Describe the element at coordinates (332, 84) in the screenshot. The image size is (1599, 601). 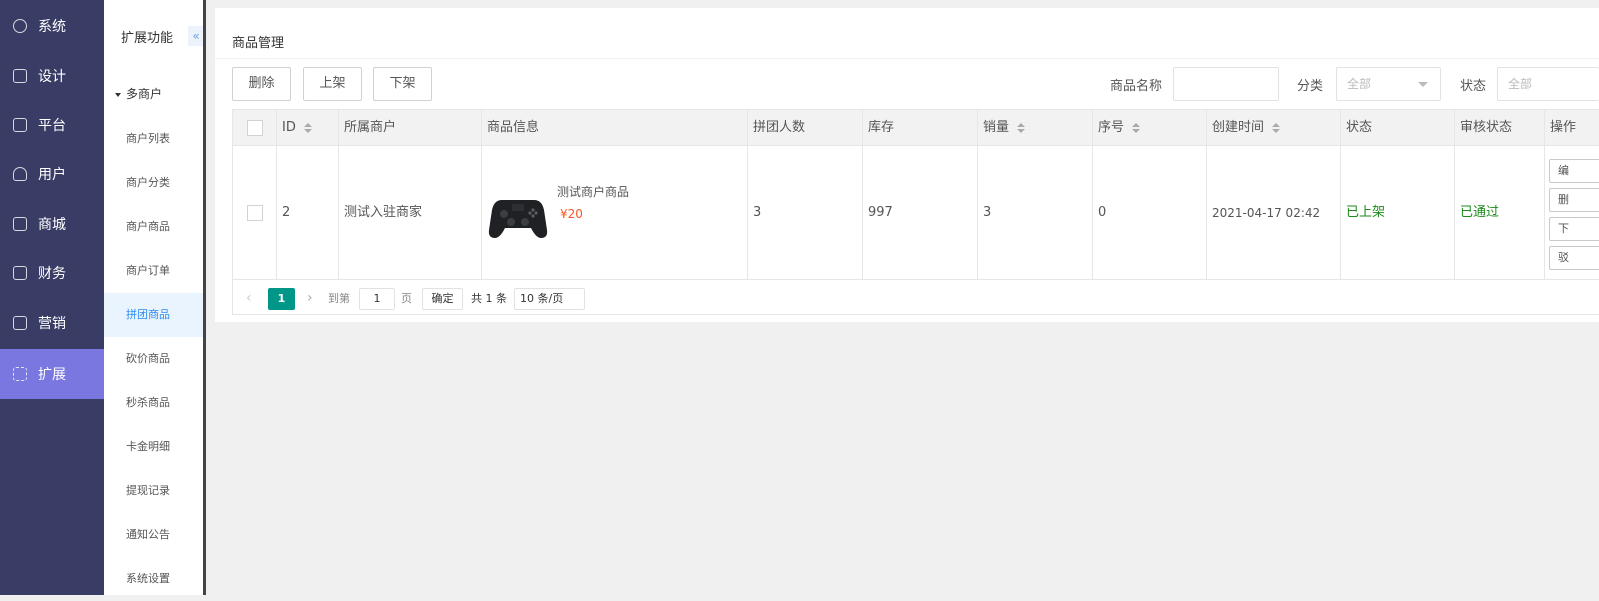
I see `on-shelf-button: 上架` at that location.